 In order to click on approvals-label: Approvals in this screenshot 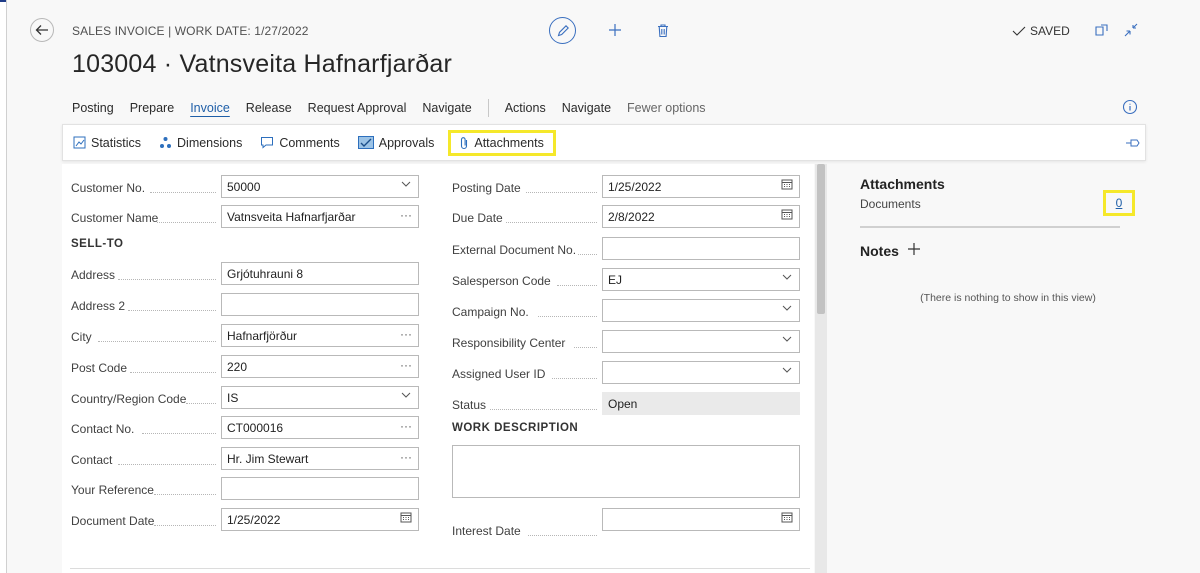, I will do `click(406, 142)`.